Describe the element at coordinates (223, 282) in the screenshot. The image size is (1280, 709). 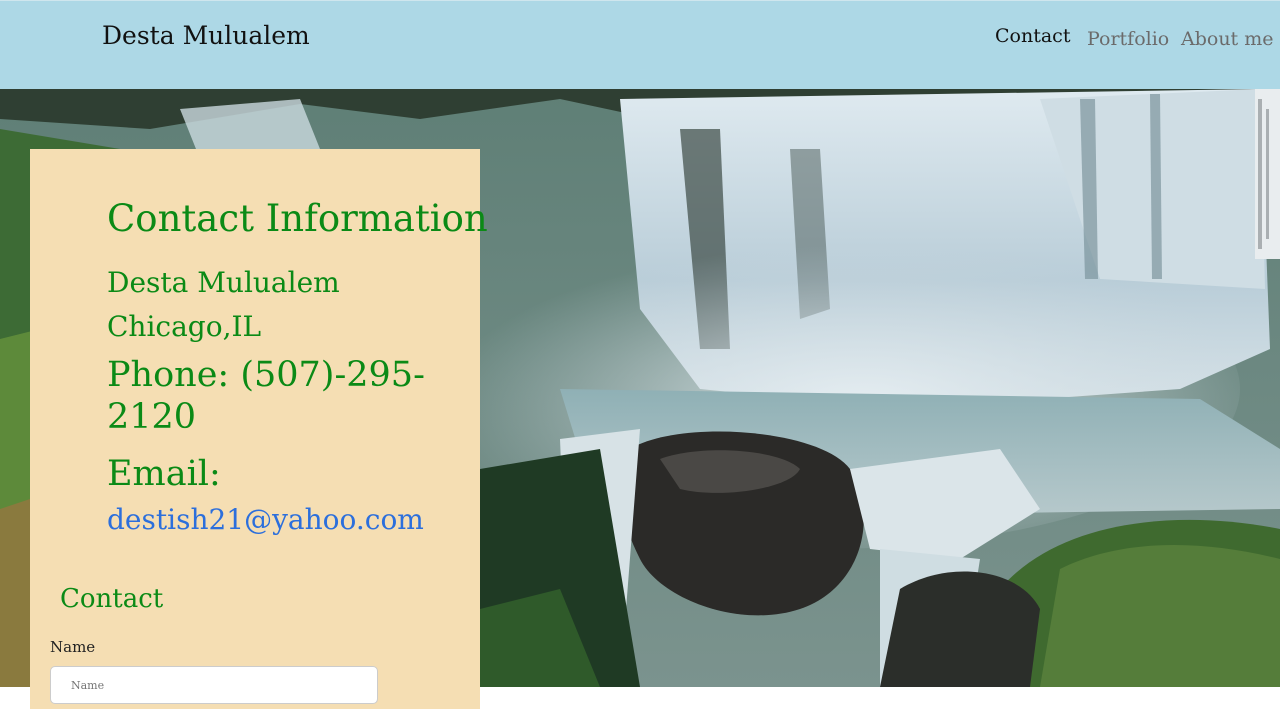
I see `contact-name: Desta Mulualem` at that location.